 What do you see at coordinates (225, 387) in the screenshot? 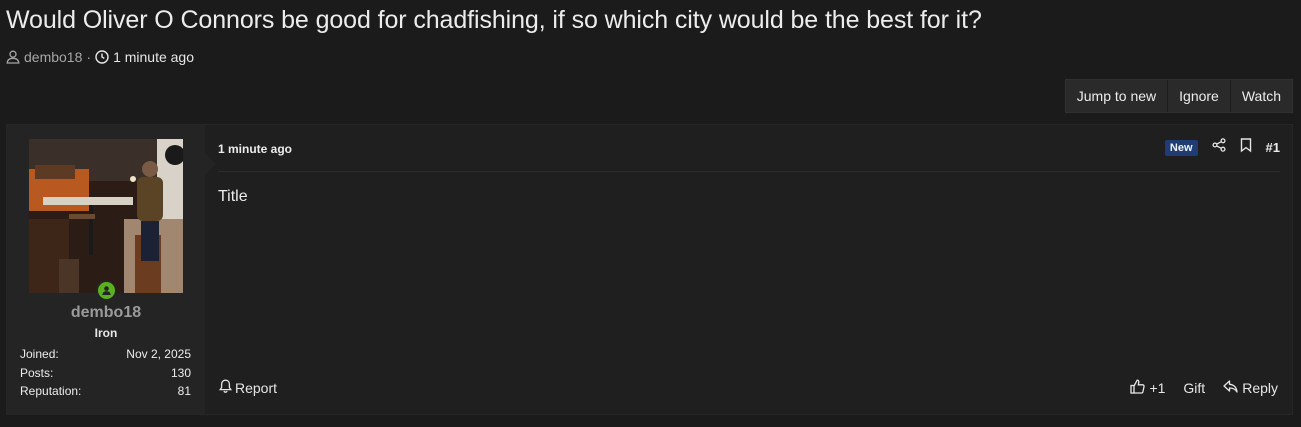
I see `bell-icon` at bounding box center [225, 387].